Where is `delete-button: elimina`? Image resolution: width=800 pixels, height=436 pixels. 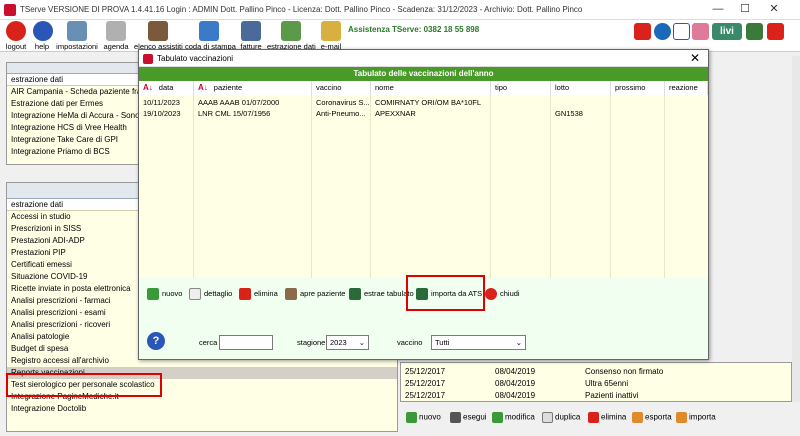
delete-button: elimina is located at coordinates (258, 294).